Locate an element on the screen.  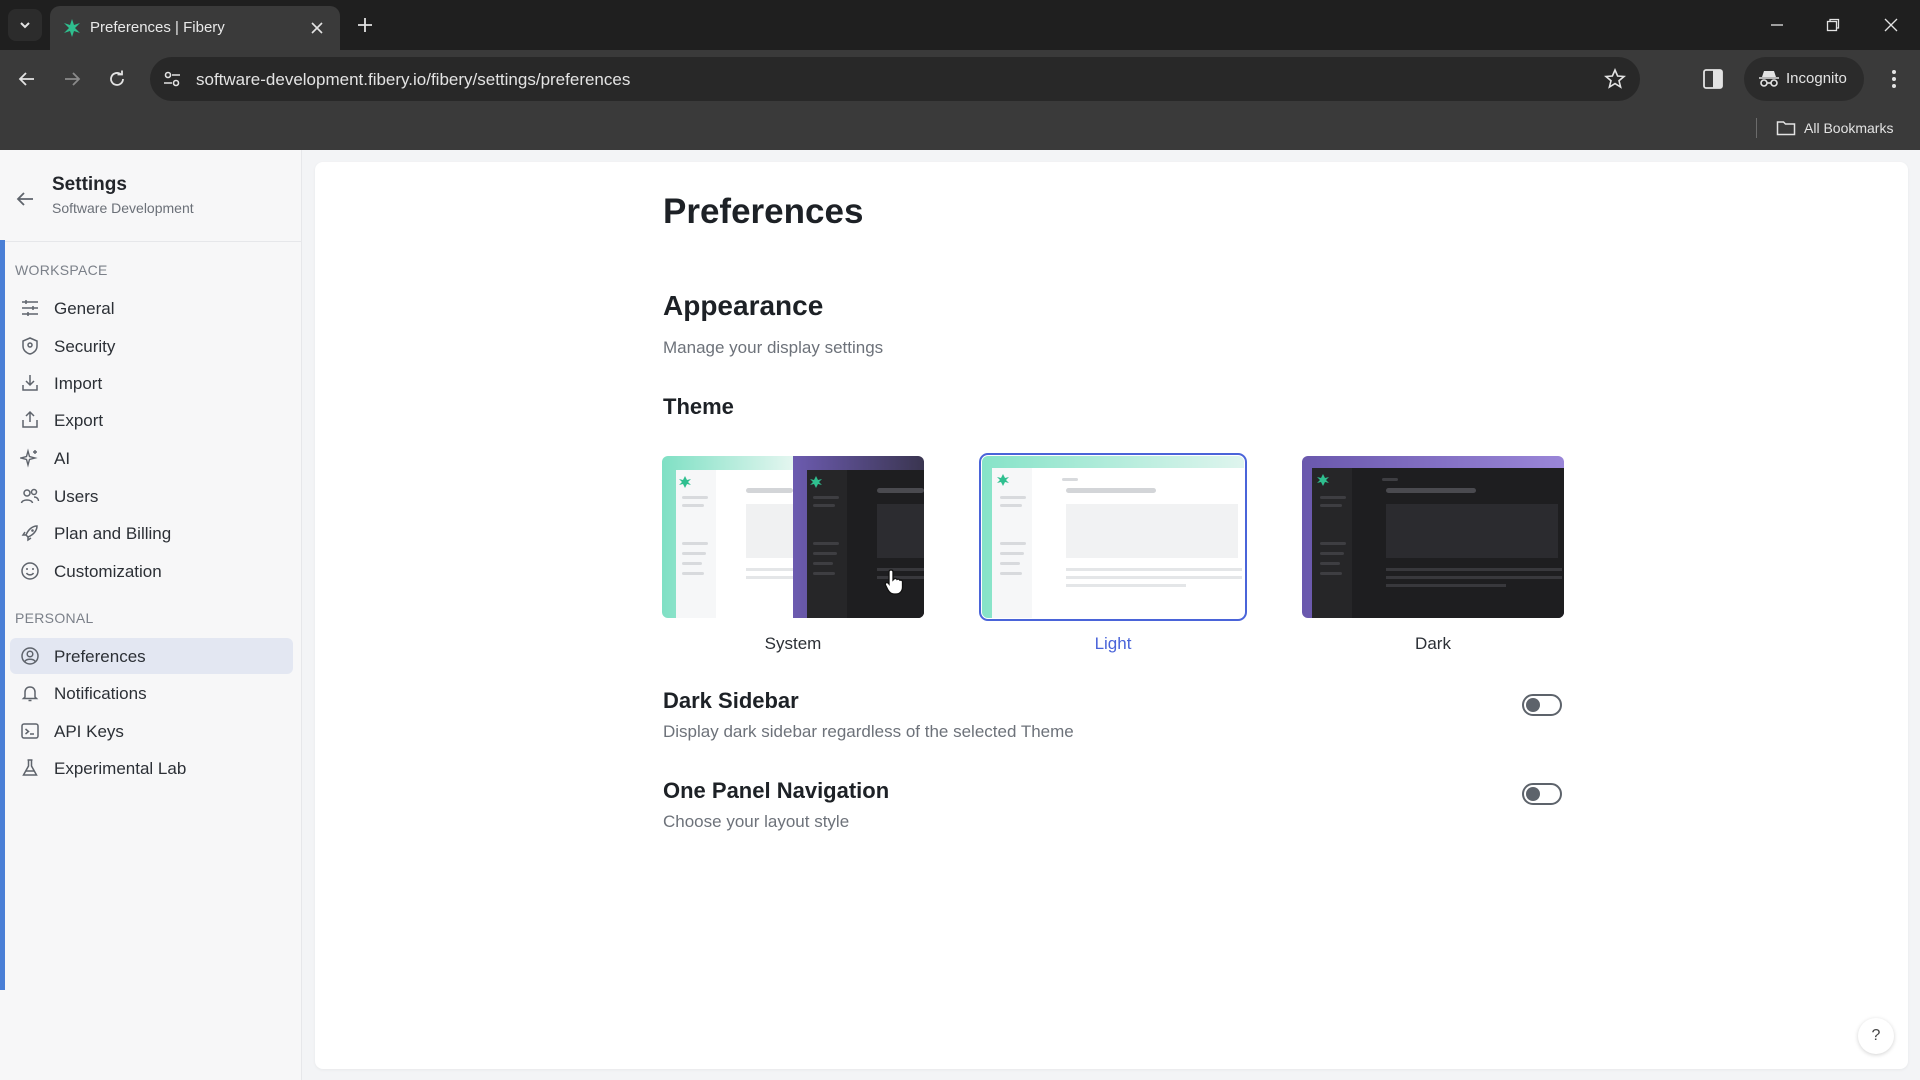
appearance-heading: Appearance is located at coordinates (743, 305).